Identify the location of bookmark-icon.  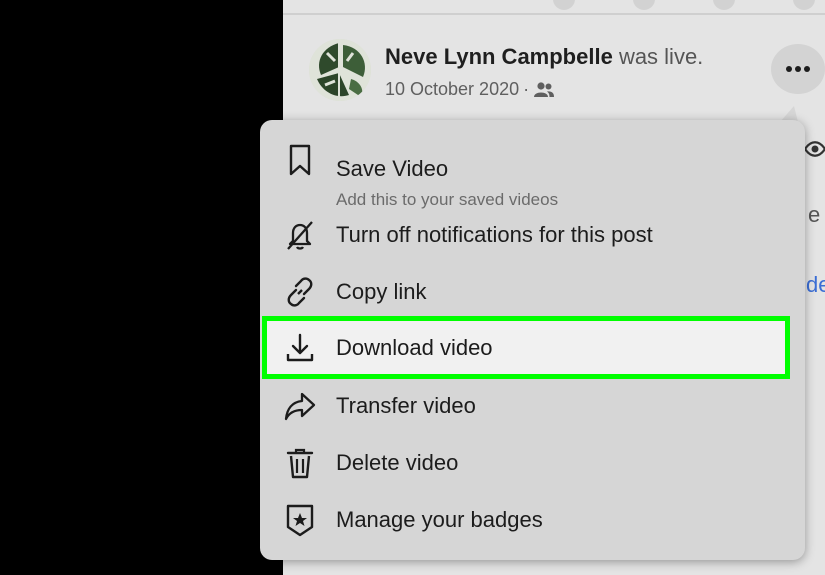
(300, 160).